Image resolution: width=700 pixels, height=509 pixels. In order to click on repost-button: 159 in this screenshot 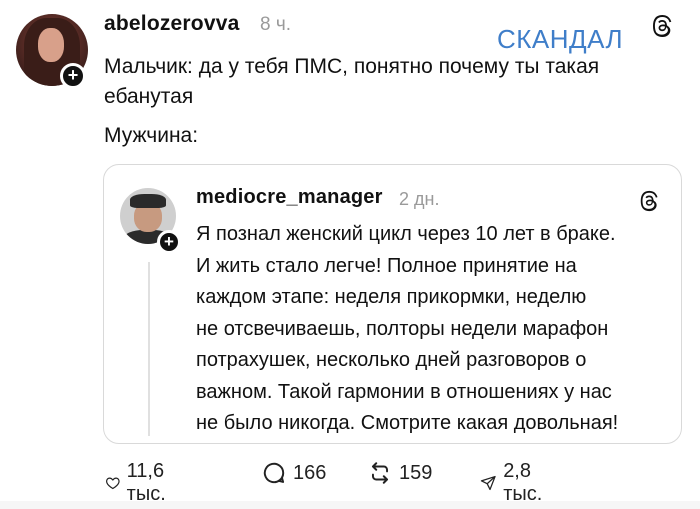, I will do `click(399, 473)`.